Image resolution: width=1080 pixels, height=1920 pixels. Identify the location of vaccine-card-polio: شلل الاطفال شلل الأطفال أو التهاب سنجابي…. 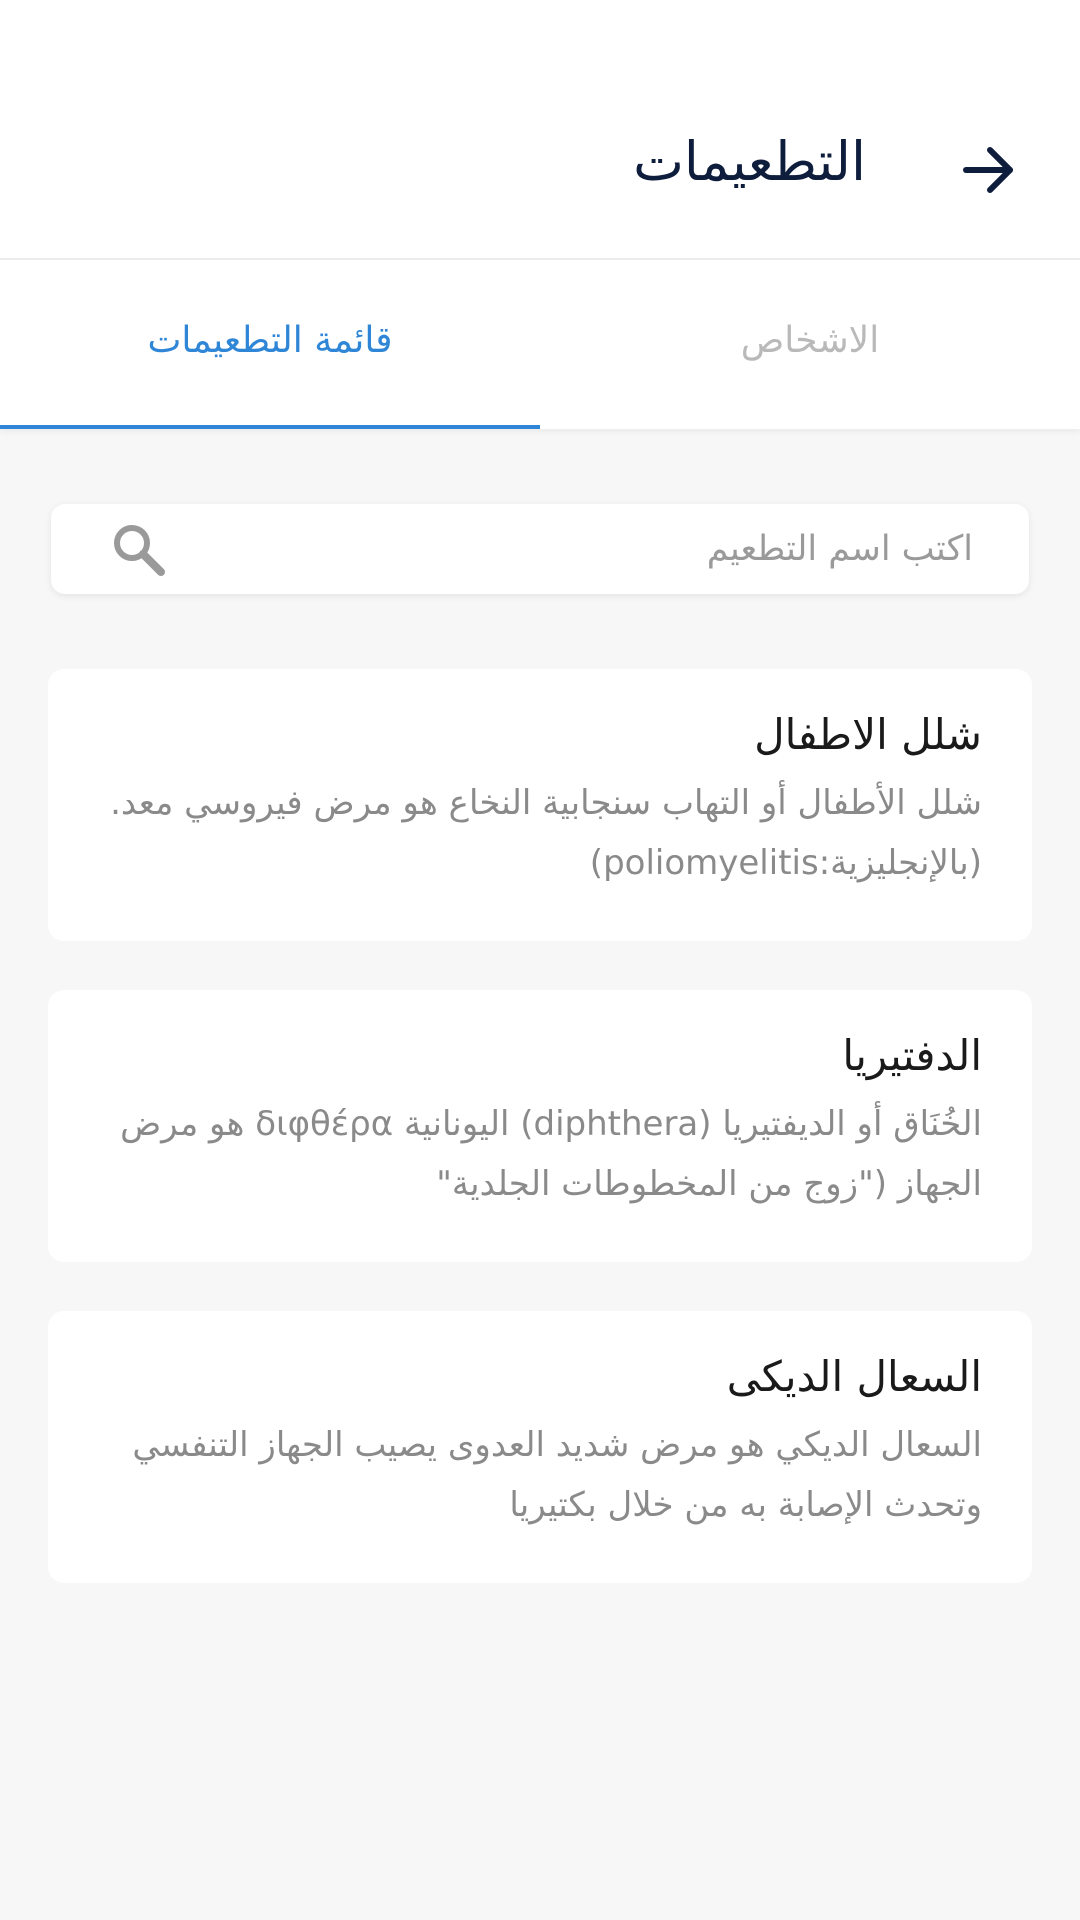
(540, 805).